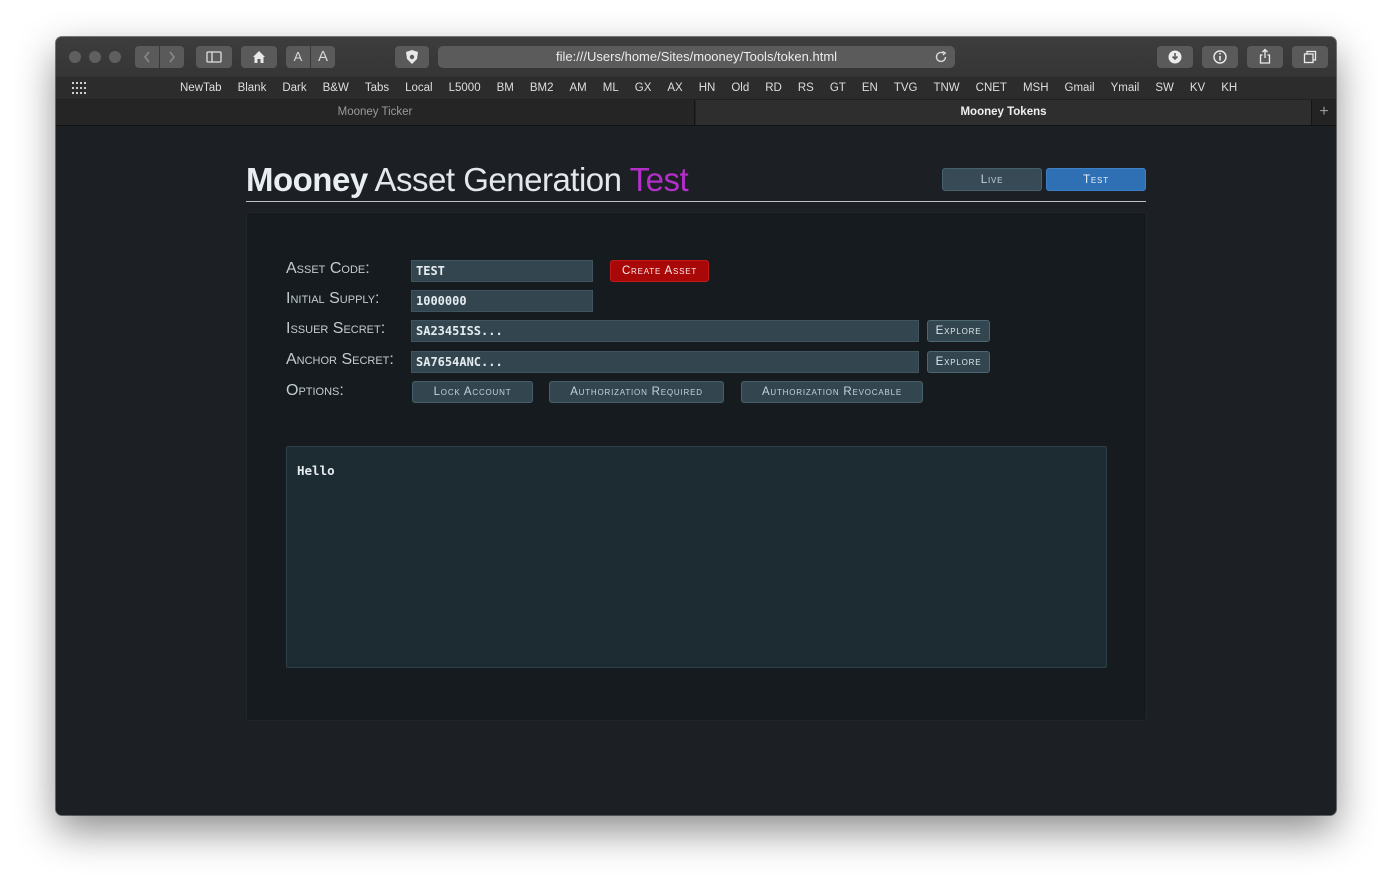 This screenshot has width=1392, height=889. What do you see at coordinates (502, 271) in the screenshot?
I see `asset-code-input: TEST` at bounding box center [502, 271].